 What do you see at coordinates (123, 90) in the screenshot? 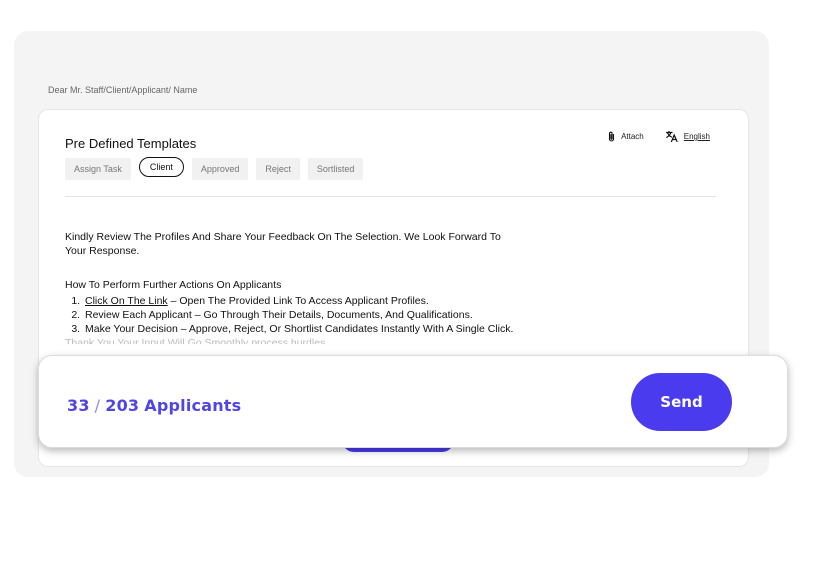
I see `salutation-text: Dear Mr. Staff/Client/Applicant/ Name` at bounding box center [123, 90].